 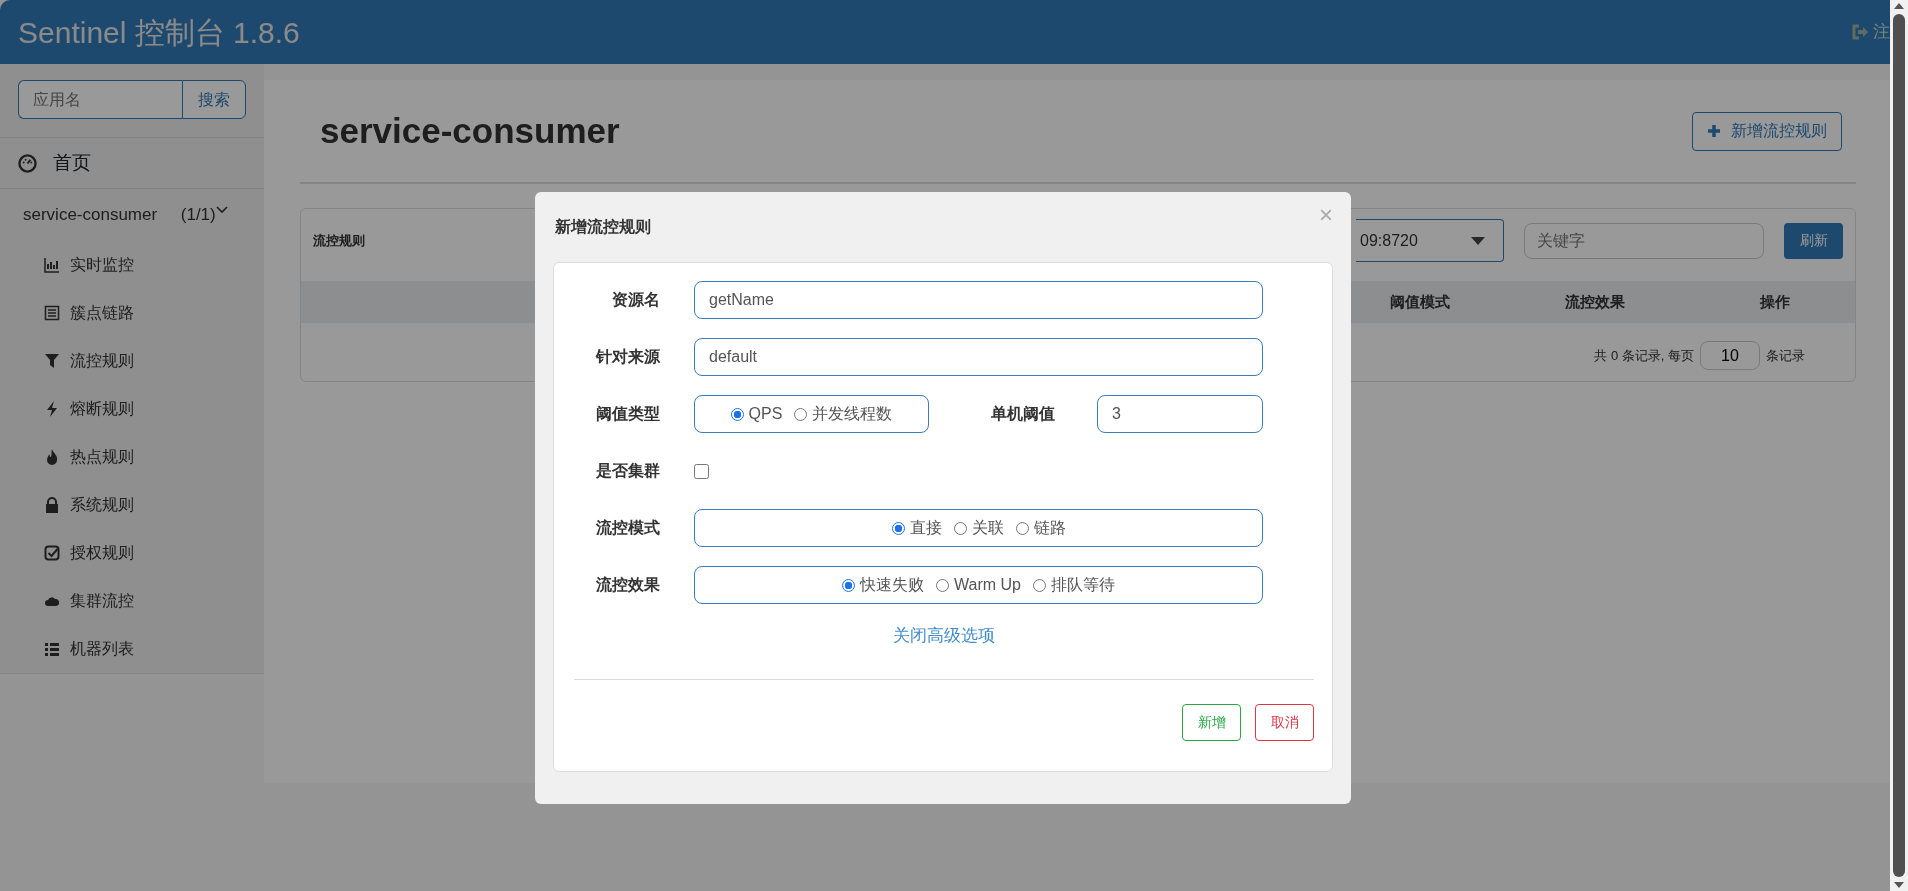 What do you see at coordinates (987, 585) in the screenshot?
I see `radio-label: Warm Up` at bounding box center [987, 585].